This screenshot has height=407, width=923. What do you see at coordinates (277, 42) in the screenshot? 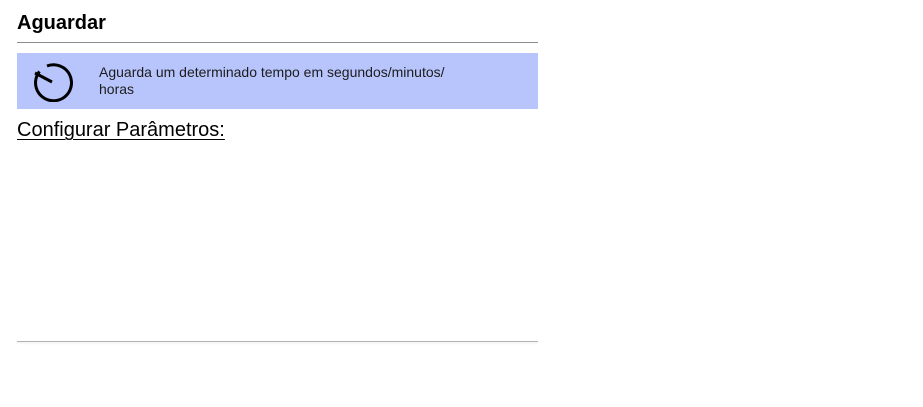
I see `title-divider` at bounding box center [277, 42].